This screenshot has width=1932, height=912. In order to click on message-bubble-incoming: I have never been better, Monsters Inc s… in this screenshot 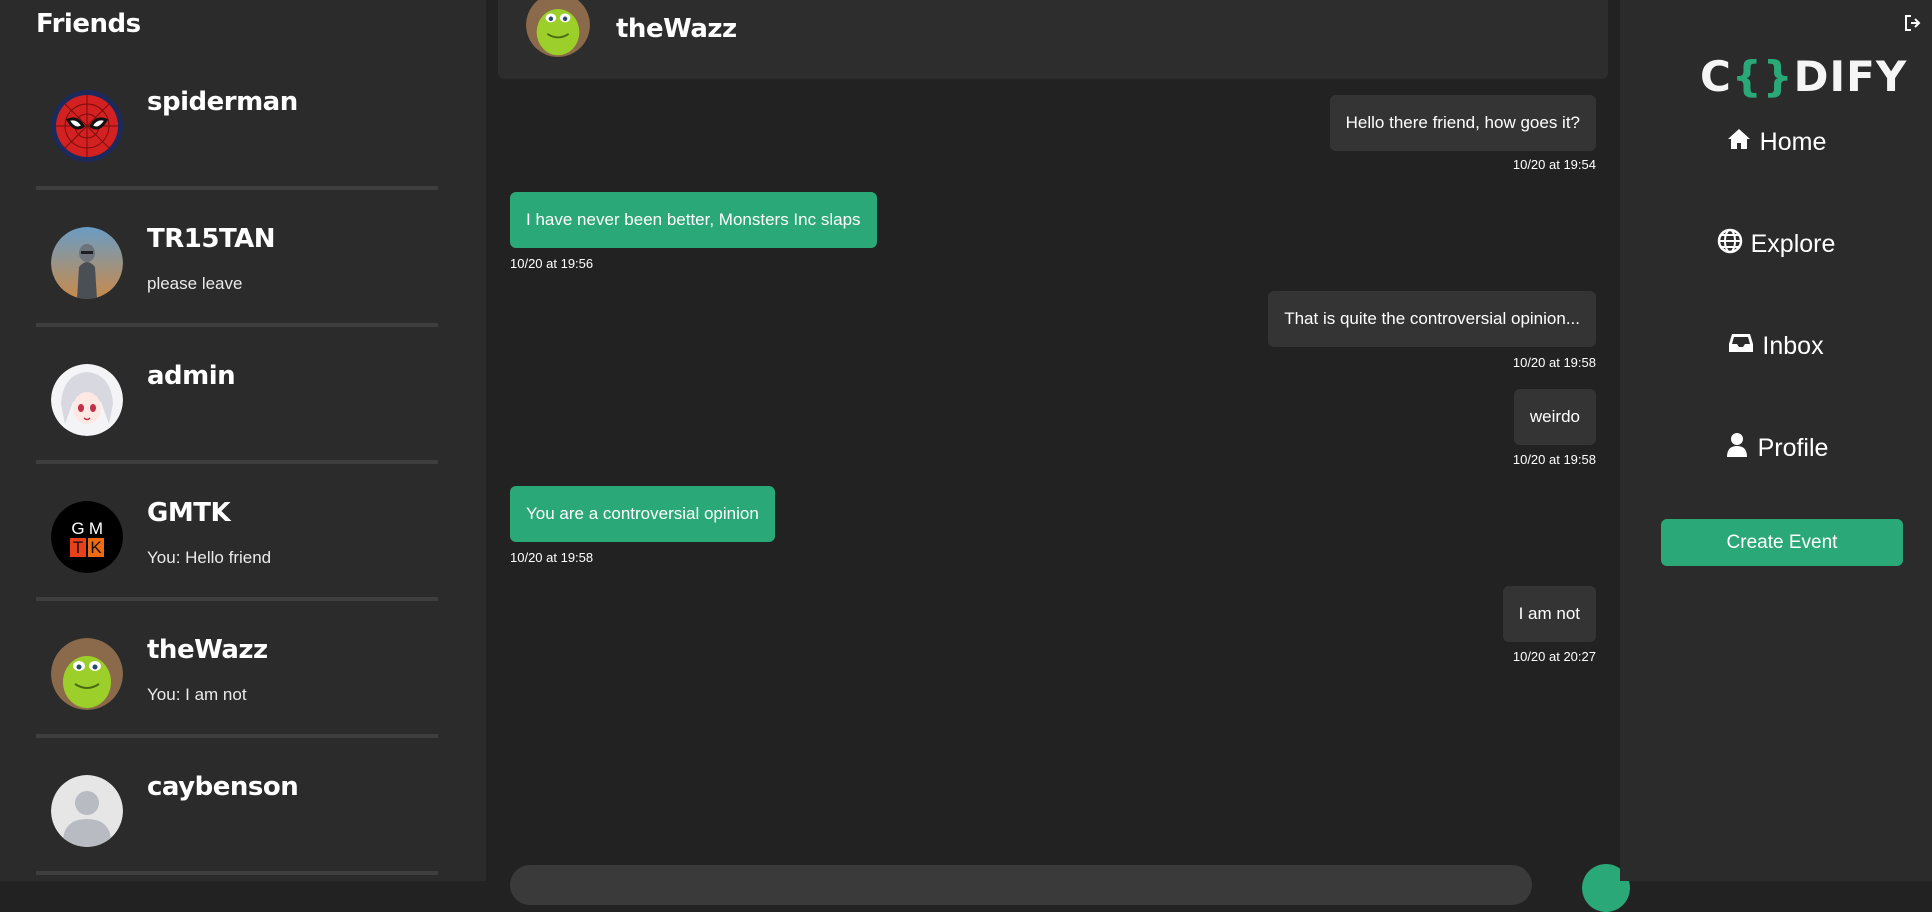, I will do `click(693, 220)`.